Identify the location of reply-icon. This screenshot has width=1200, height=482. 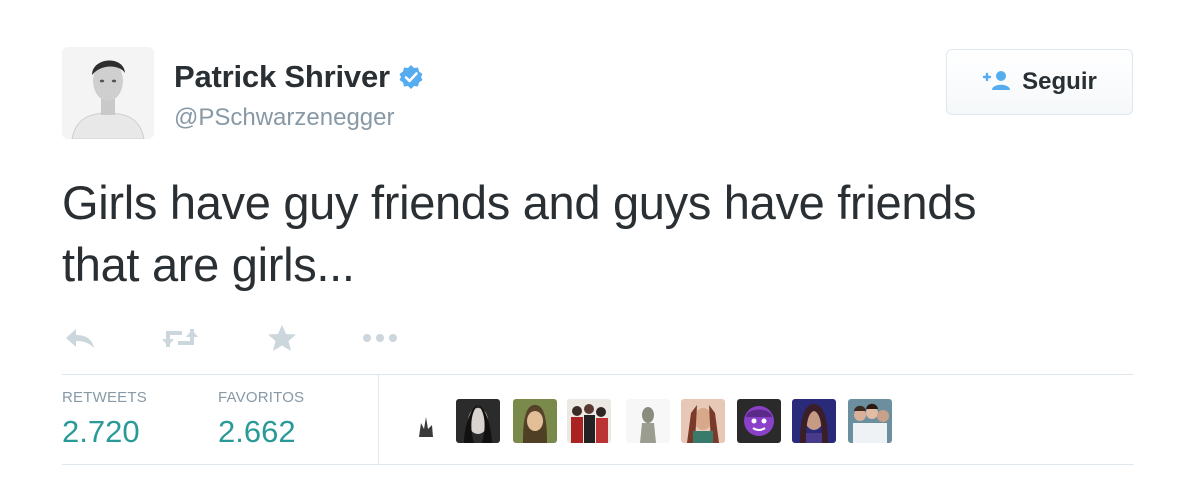
(80, 338).